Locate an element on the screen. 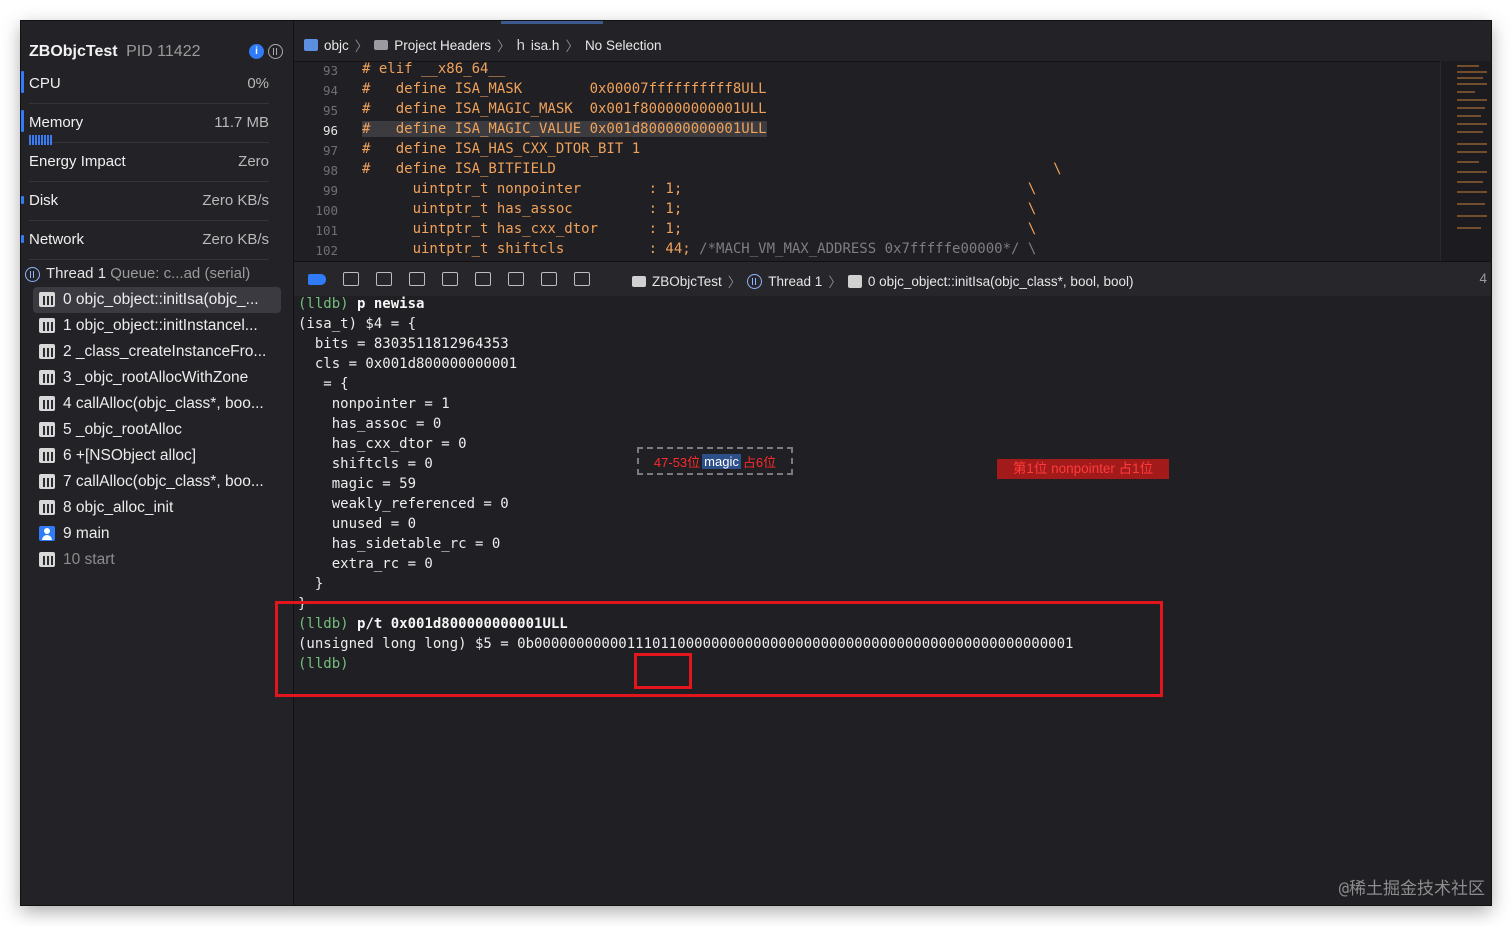 The image size is (1512, 926). gauge-disk: Disk Zero KB/s is located at coordinates (145, 201).